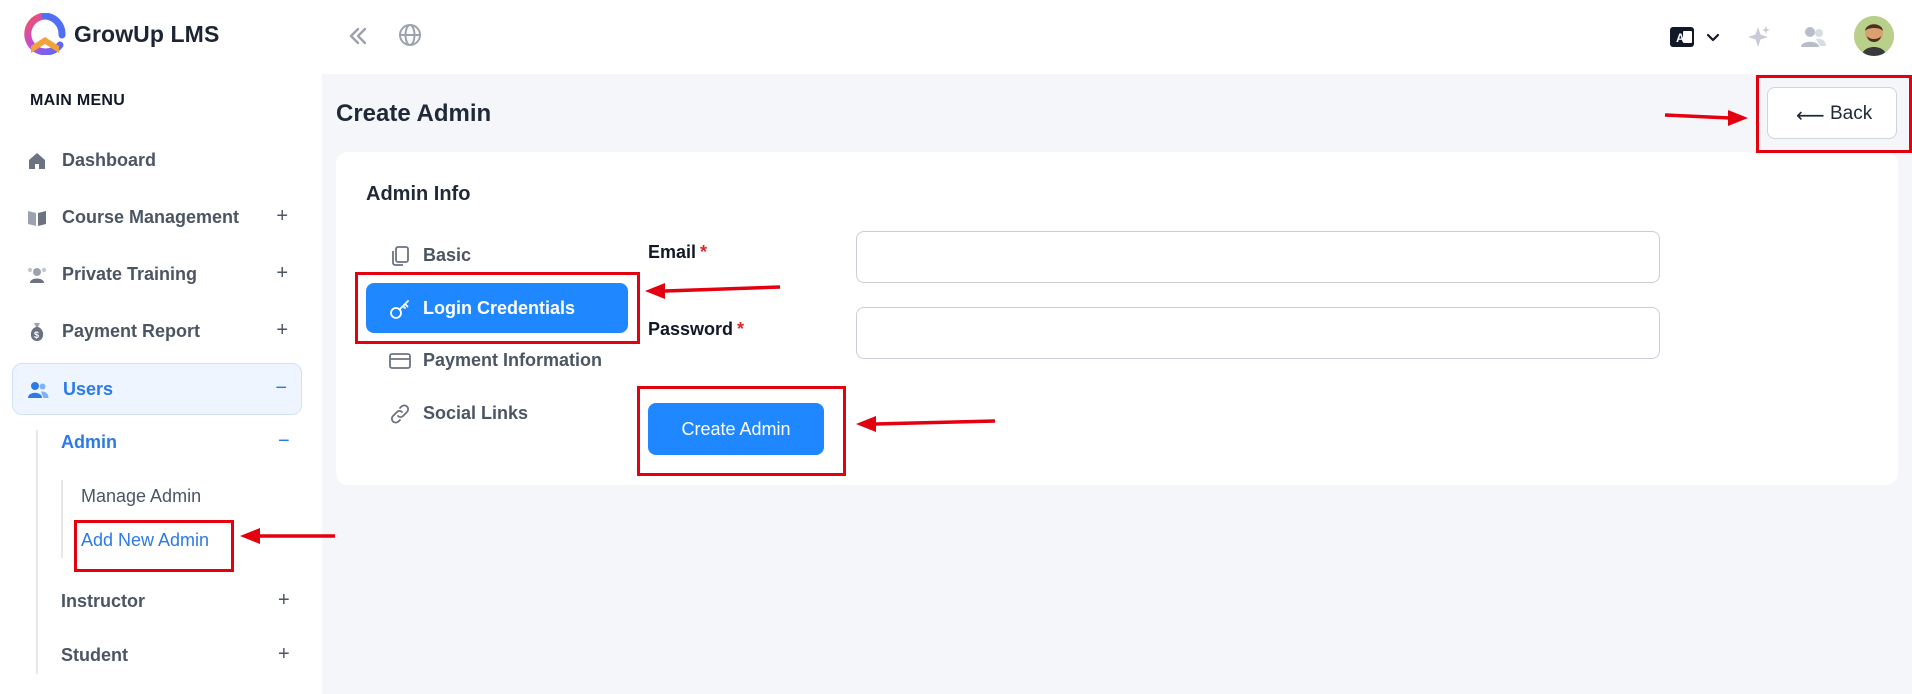 This screenshot has height=694, width=1912. I want to click on password-label-text: Password, so click(691, 329).